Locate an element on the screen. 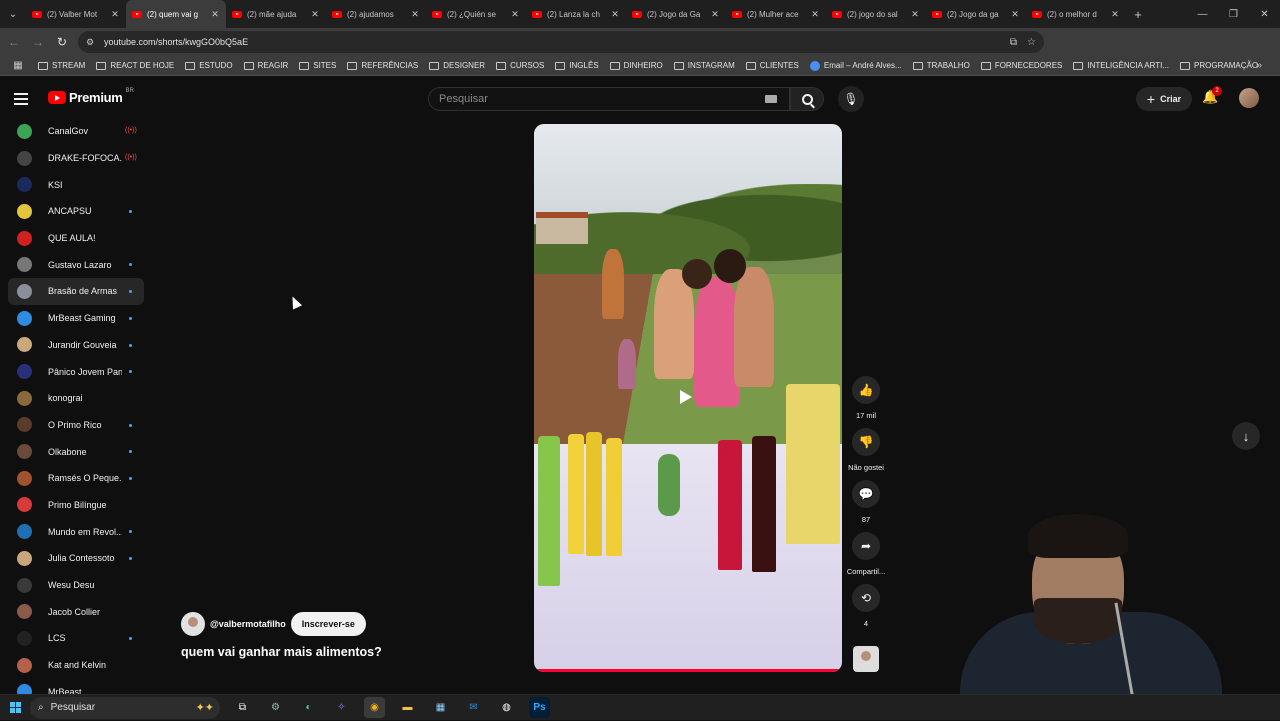 The image size is (1280, 721). bookmark-item: DINHEIRO is located at coordinates (636, 66).